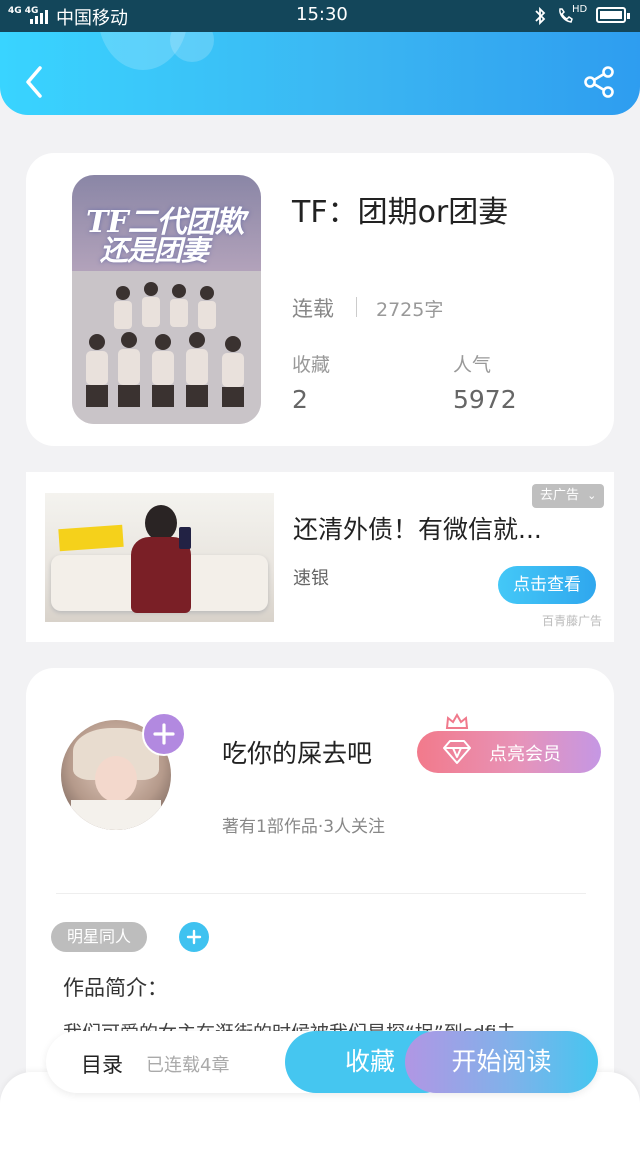 The image size is (640, 1152). Describe the element at coordinates (547, 585) in the screenshot. I see `ad-view-button: 点击查看` at that location.